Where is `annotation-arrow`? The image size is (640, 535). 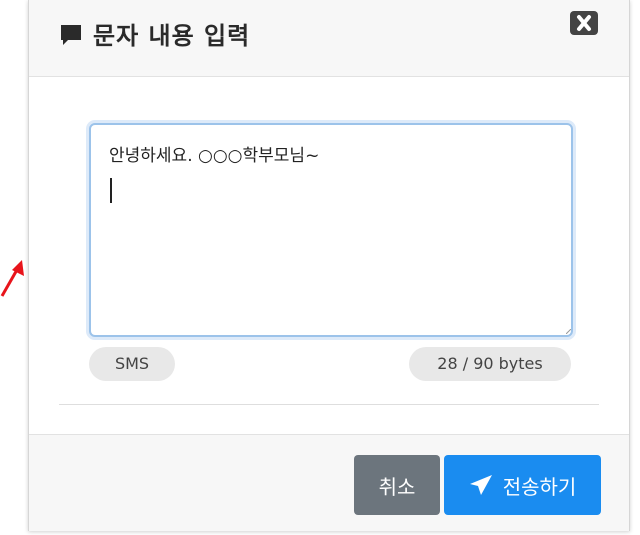 annotation-arrow is located at coordinates (12, 278).